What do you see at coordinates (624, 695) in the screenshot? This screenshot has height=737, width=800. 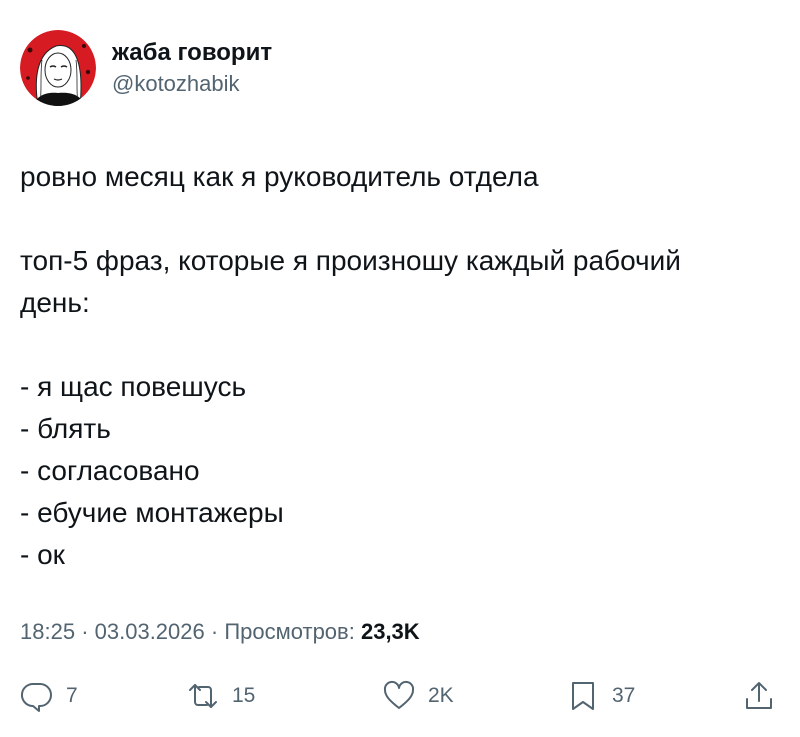 I see `bookmark-count: 37` at bounding box center [624, 695].